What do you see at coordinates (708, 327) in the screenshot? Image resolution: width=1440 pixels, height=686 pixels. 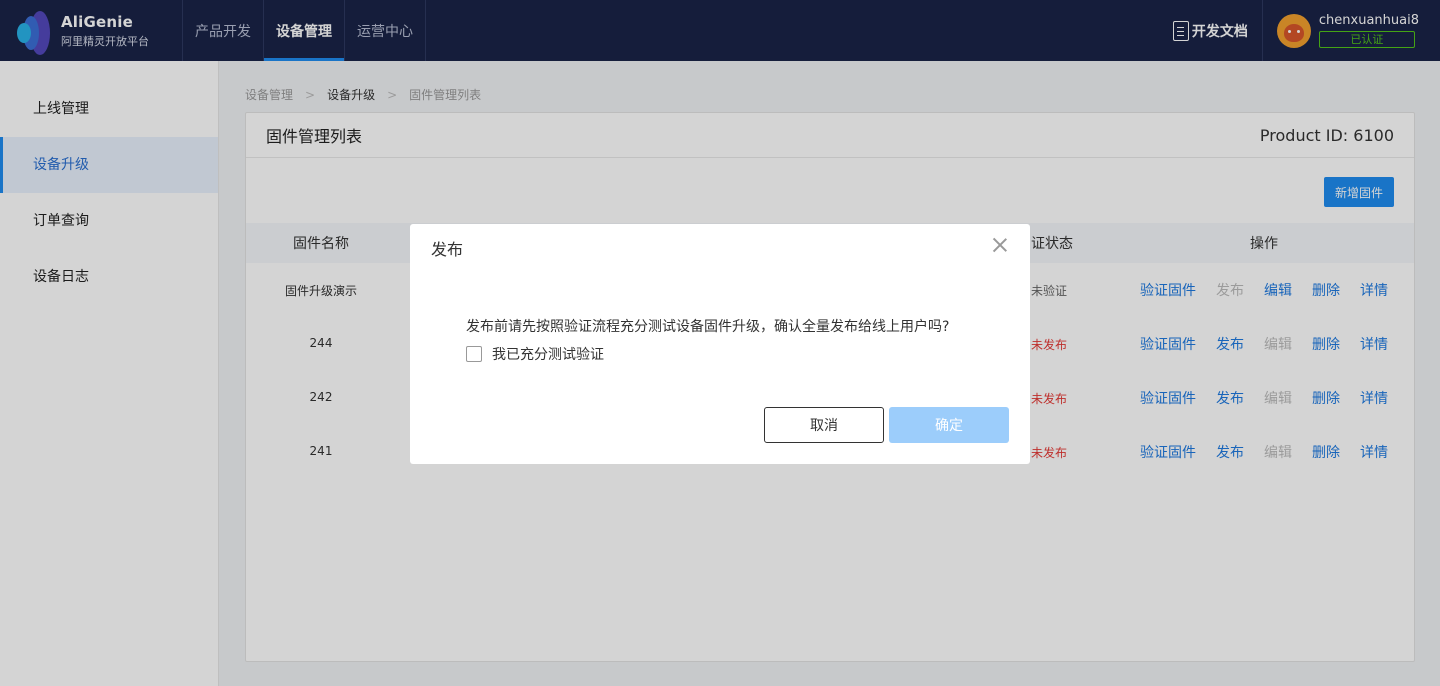 I see `dialog-message: 发布前请先按照验证流程充分测试设备固件升级，确认全量发布给线上用户吗?` at bounding box center [708, 327].